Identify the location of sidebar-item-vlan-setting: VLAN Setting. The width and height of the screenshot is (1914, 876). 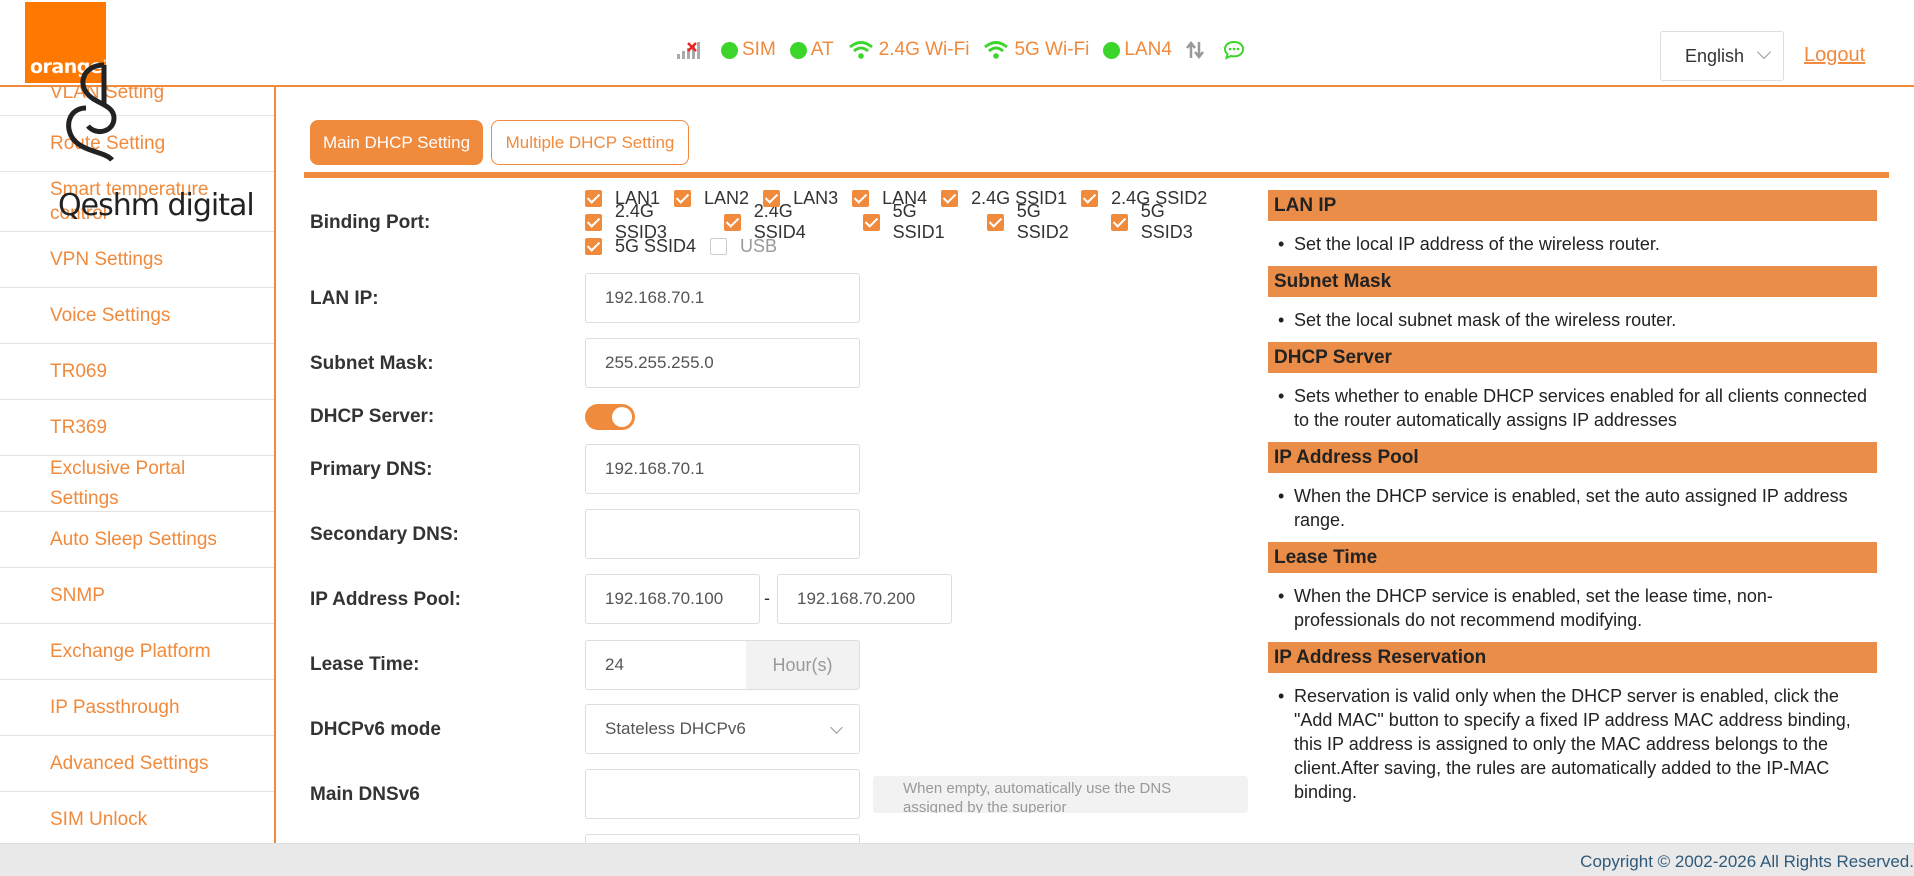
(137, 101).